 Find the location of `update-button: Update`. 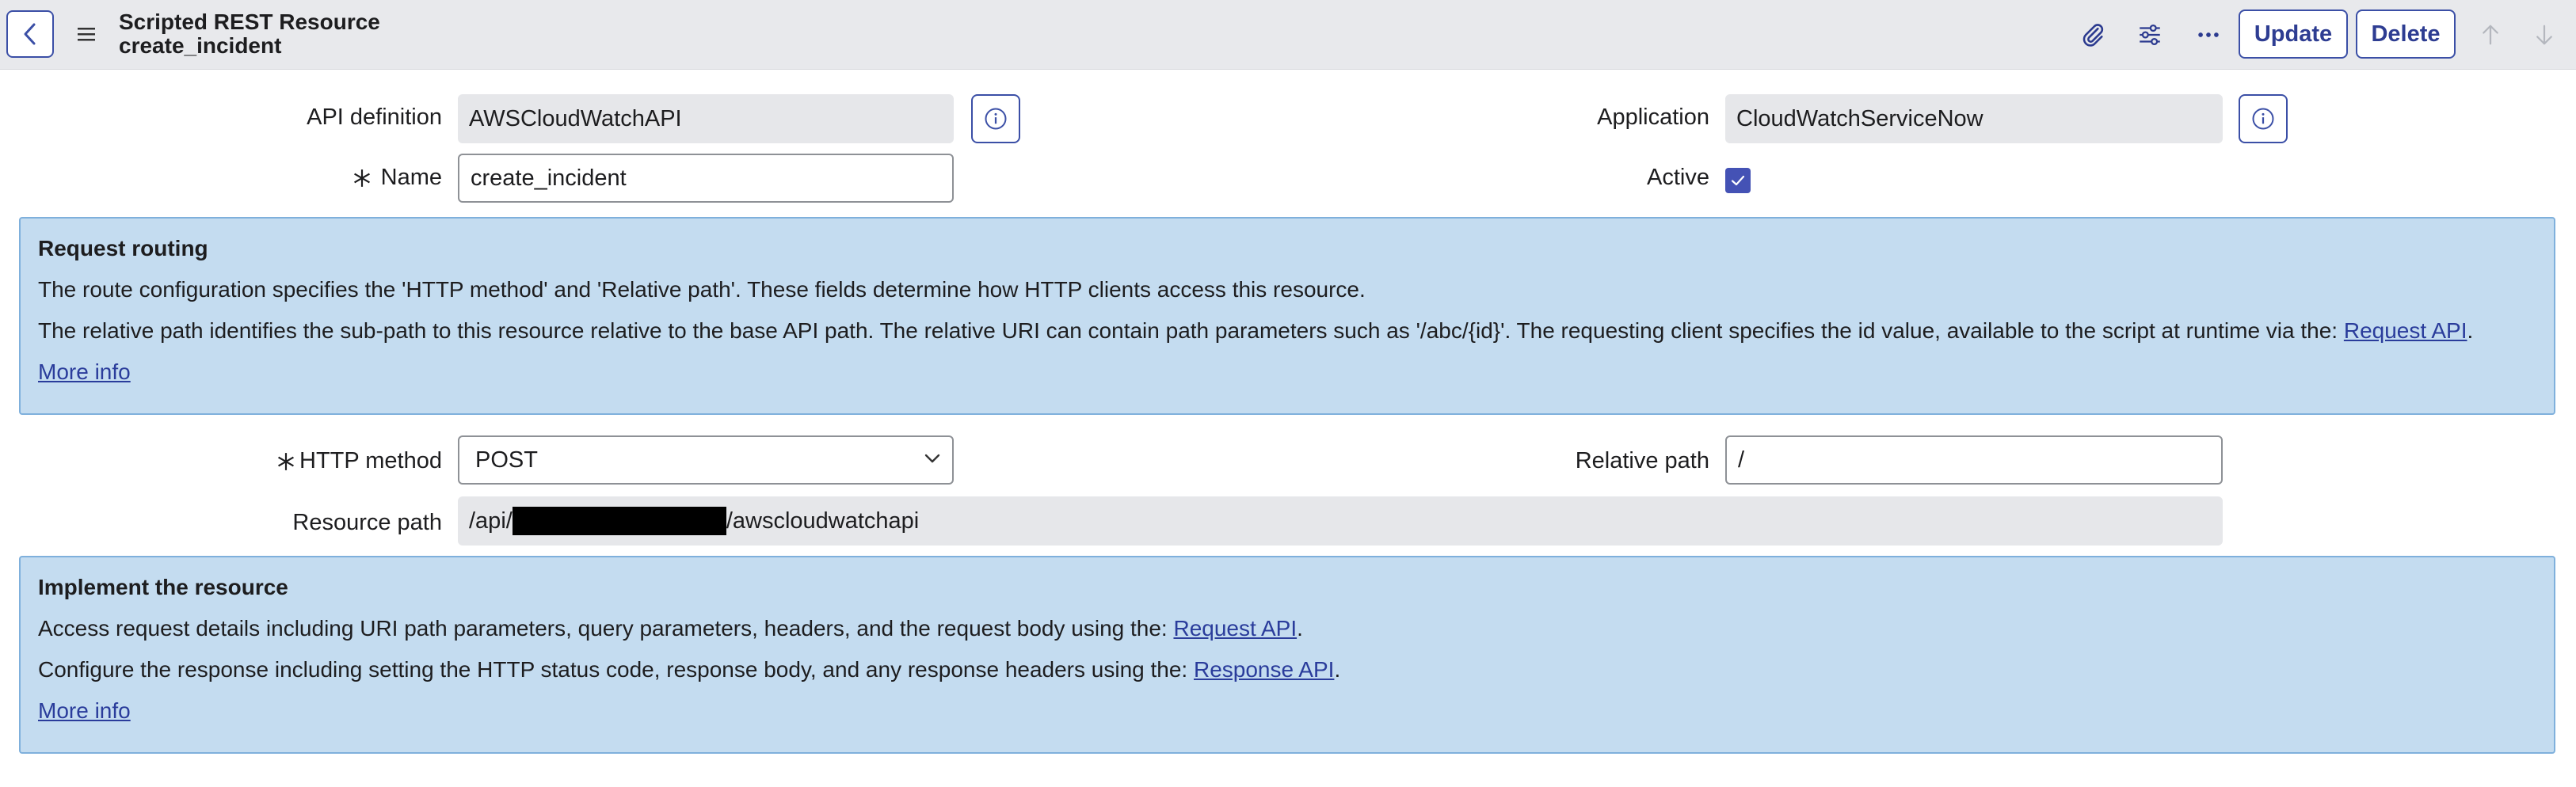

update-button: Update is located at coordinates (2294, 34).